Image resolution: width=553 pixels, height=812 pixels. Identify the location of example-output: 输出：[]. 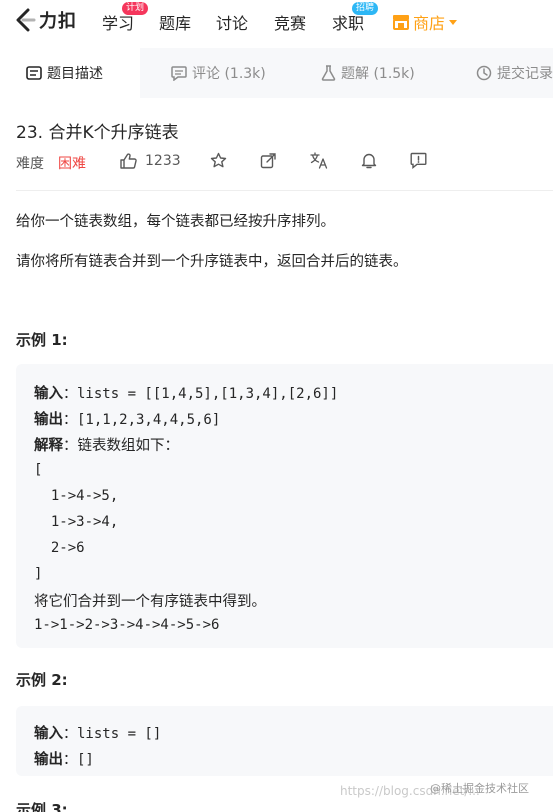
(64, 758).